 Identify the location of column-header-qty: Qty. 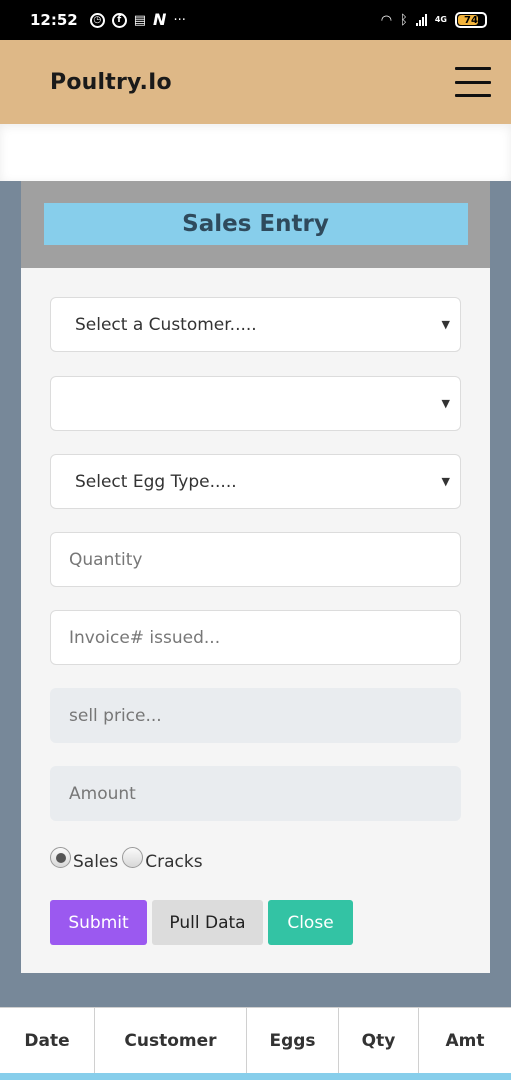
(379, 1040).